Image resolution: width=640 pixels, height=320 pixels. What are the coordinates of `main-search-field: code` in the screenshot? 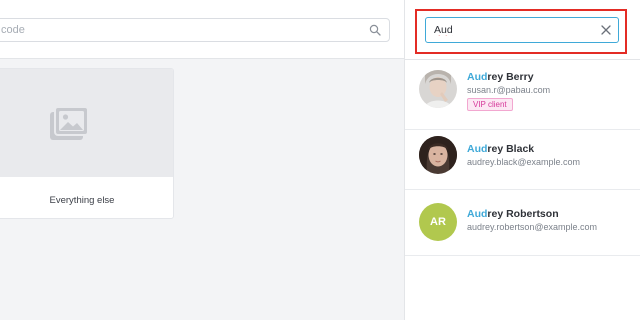 It's located at (195, 30).